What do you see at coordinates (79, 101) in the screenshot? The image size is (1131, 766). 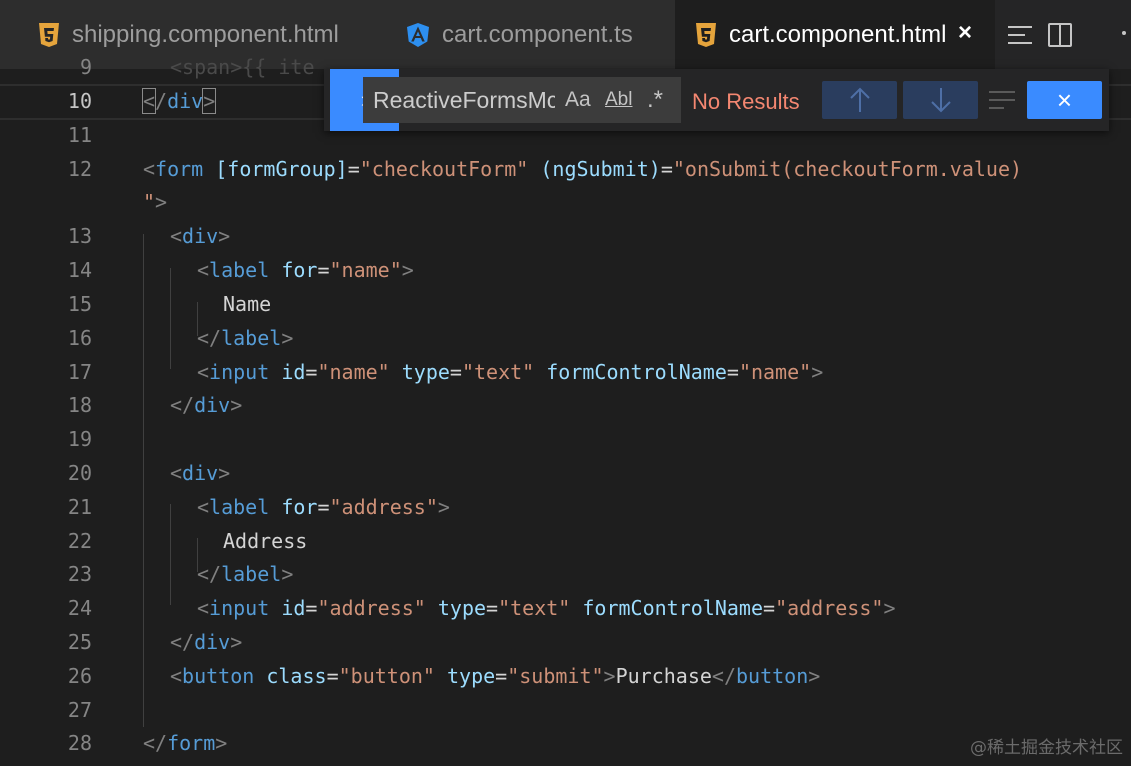 I see `line-number: 10` at bounding box center [79, 101].